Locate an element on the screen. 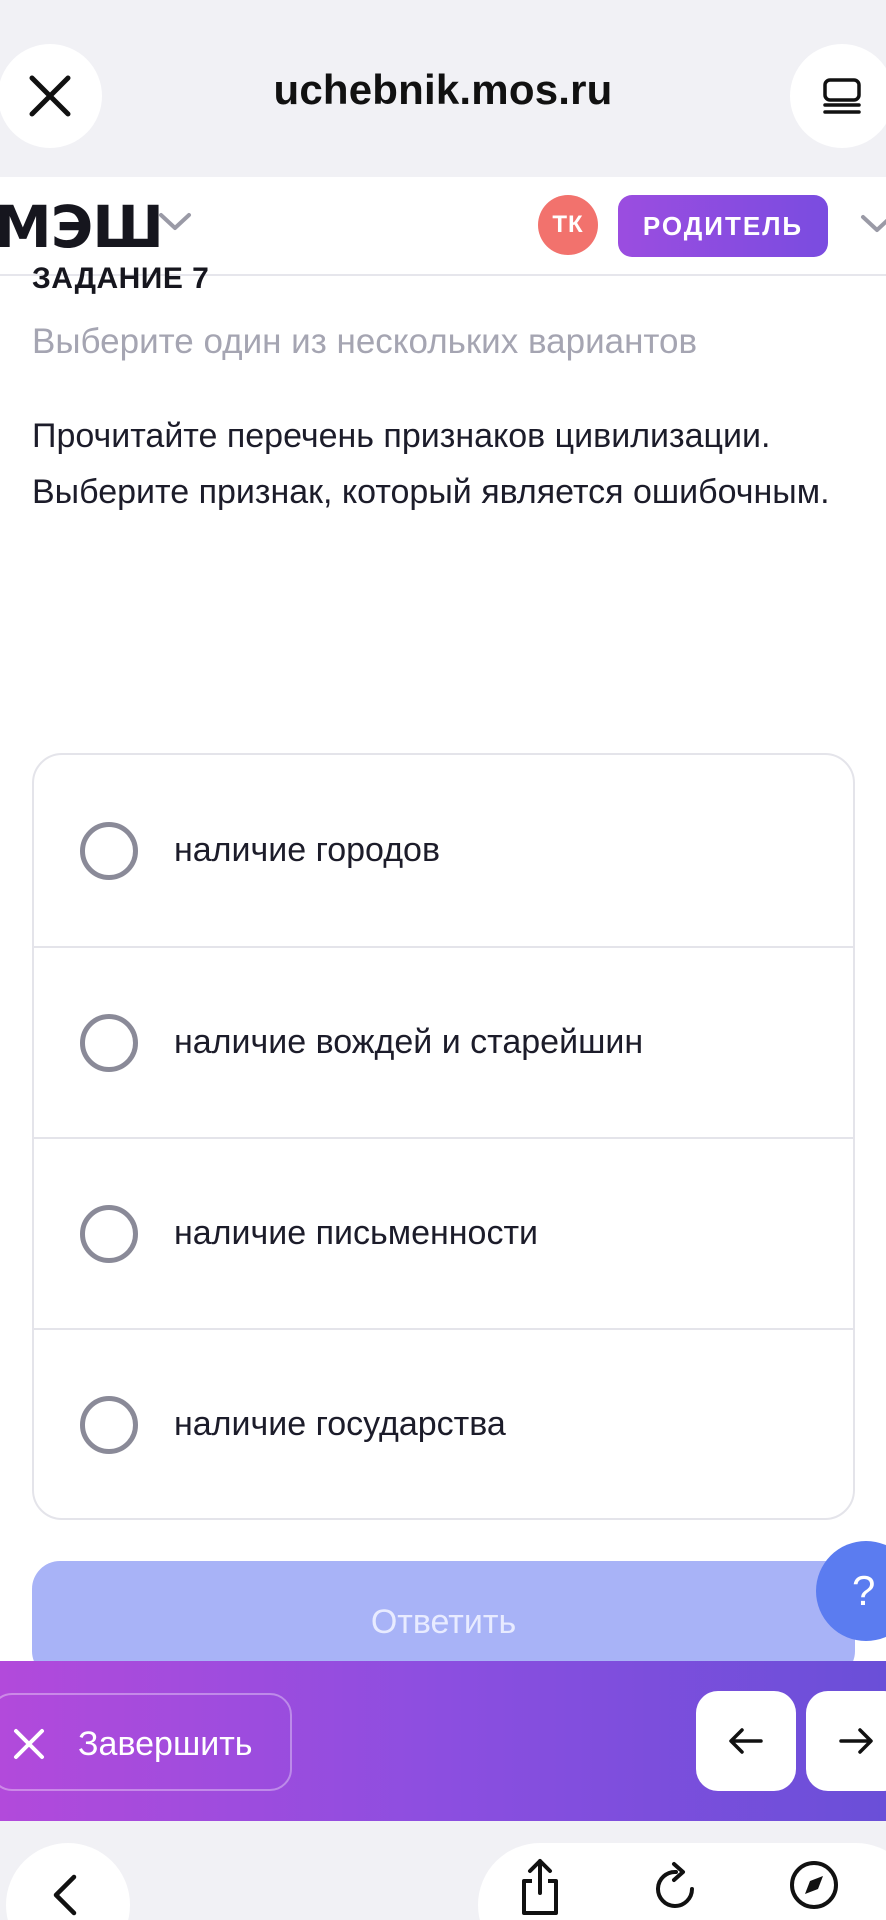 This screenshot has width=886, height=1920. task-number: ЗАДАНИЕ 7 is located at coordinates (121, 278).